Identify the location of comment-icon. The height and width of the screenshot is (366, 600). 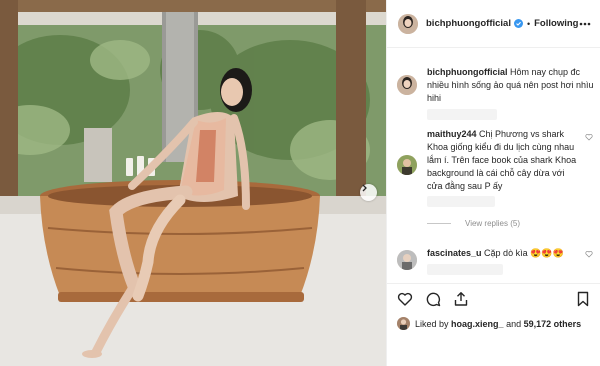
(433, 299).